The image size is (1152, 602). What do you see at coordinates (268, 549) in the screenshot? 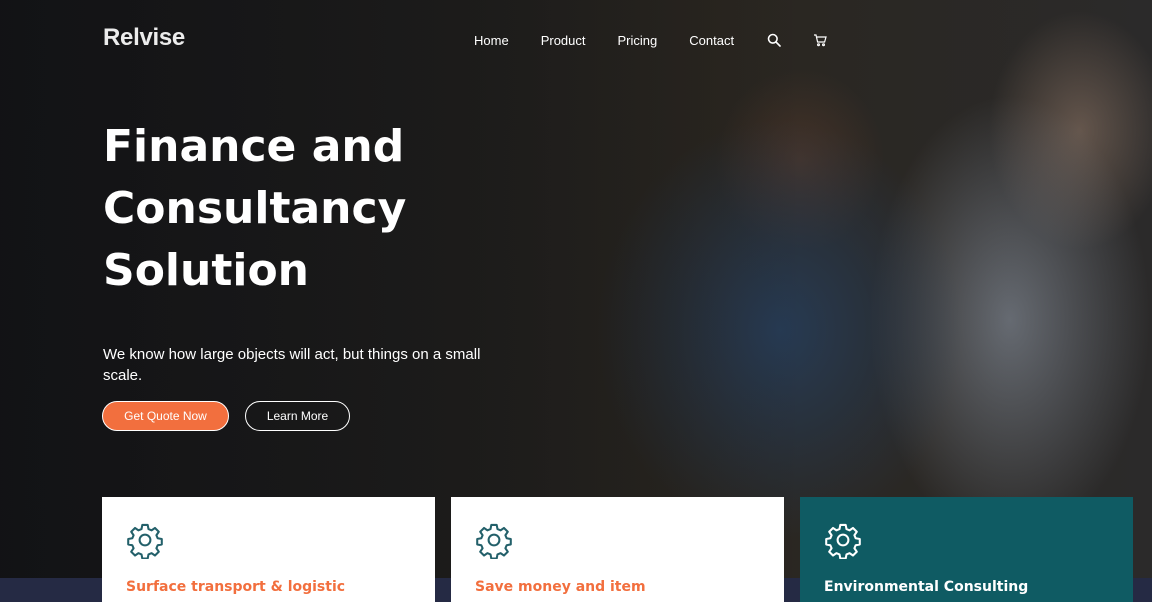
I see `service-card-transport: Surface transport & logistic` at bounding box center [268, 549].